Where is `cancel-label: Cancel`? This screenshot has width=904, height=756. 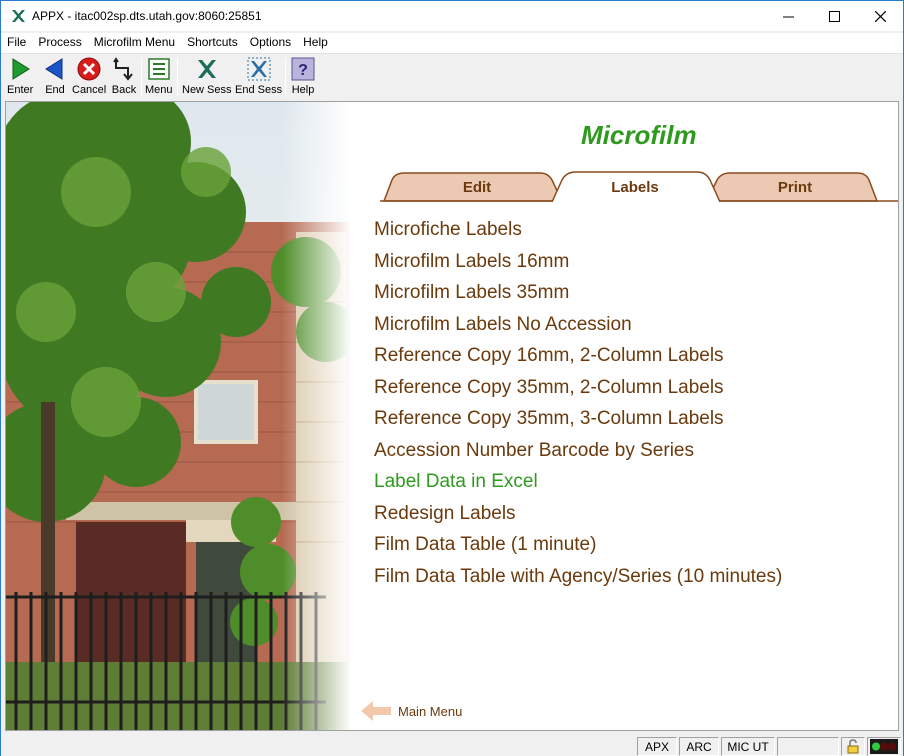
cancel-label: Cancel is located at coordinates (89, 90).